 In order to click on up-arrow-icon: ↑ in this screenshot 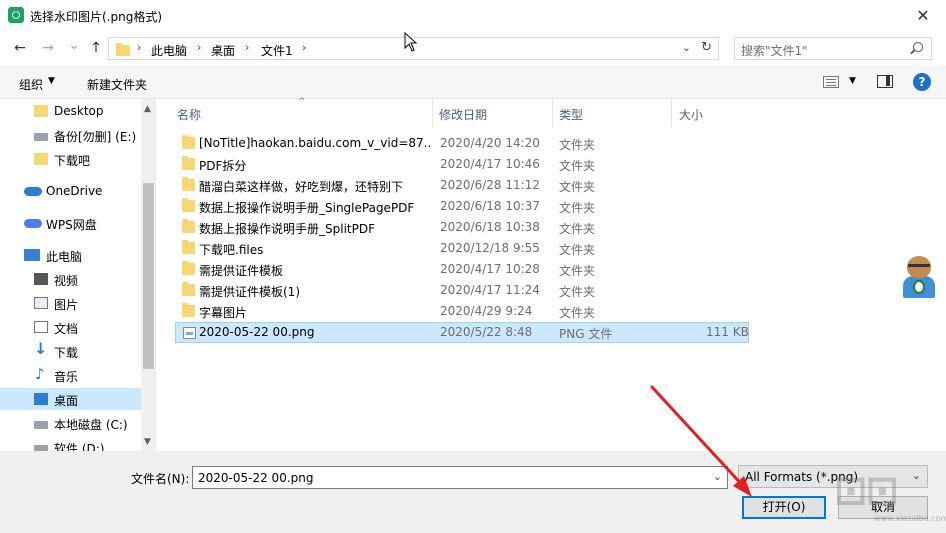, I will do `click(96, 48)`.